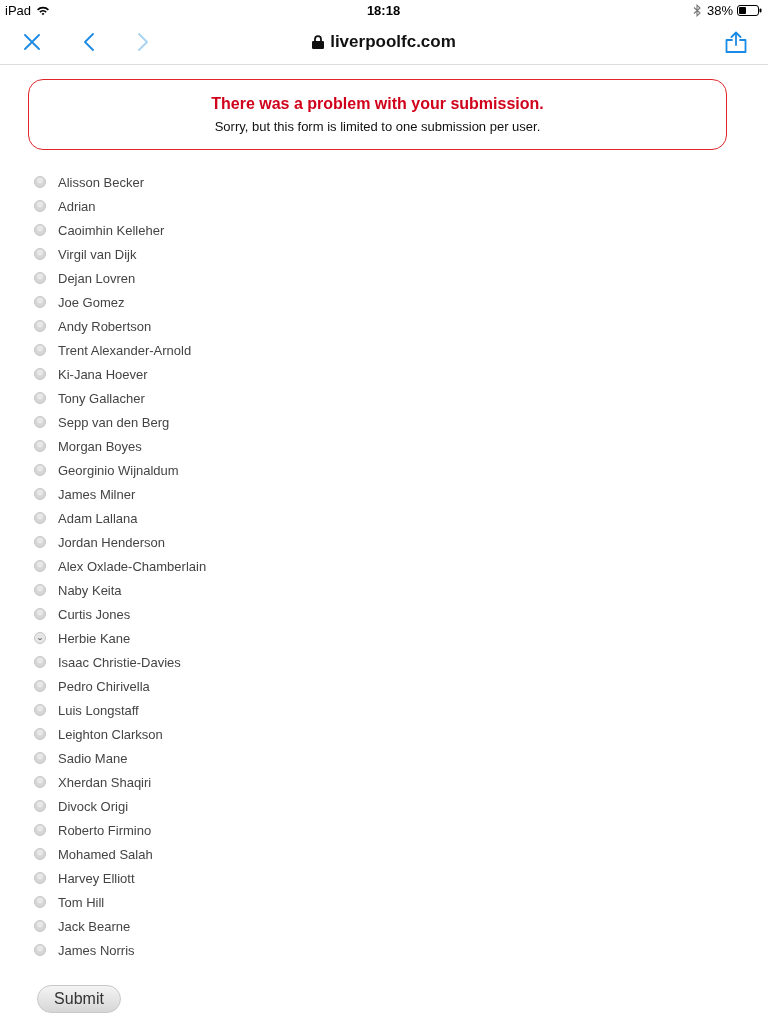 The width and height of the screenshot is (768, 1024). I want to click on player-option-label: Dejan Lovren, so click(97, 278).